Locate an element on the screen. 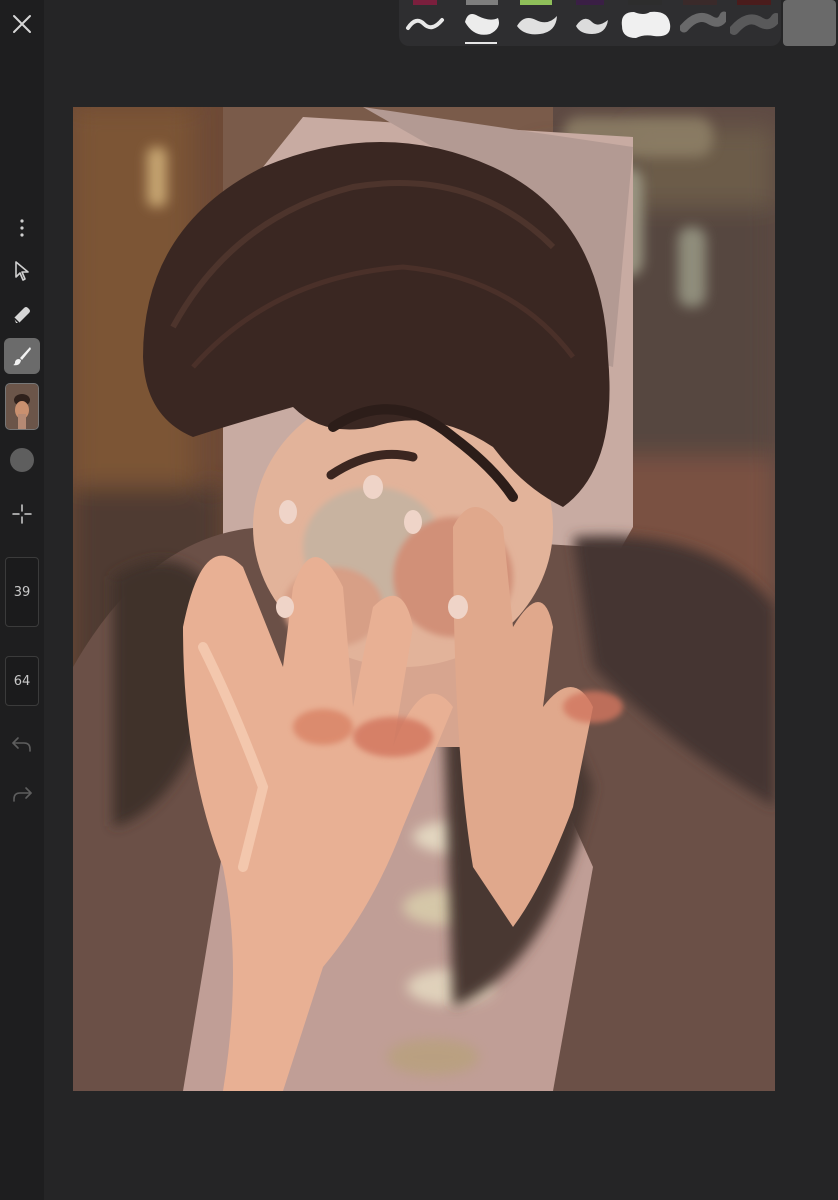 Image resolution: width=838 pixels, height=1200 pixels. transform-tool-button is located at coordinates (22, 514).